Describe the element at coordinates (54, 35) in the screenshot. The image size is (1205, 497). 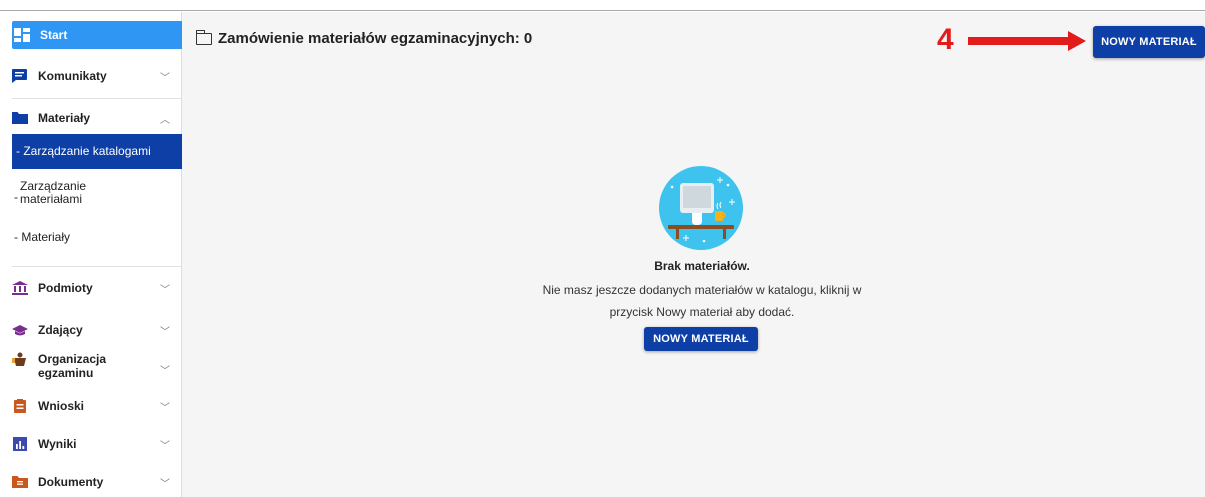
I see `sidebar-item-label: Start` at that location.